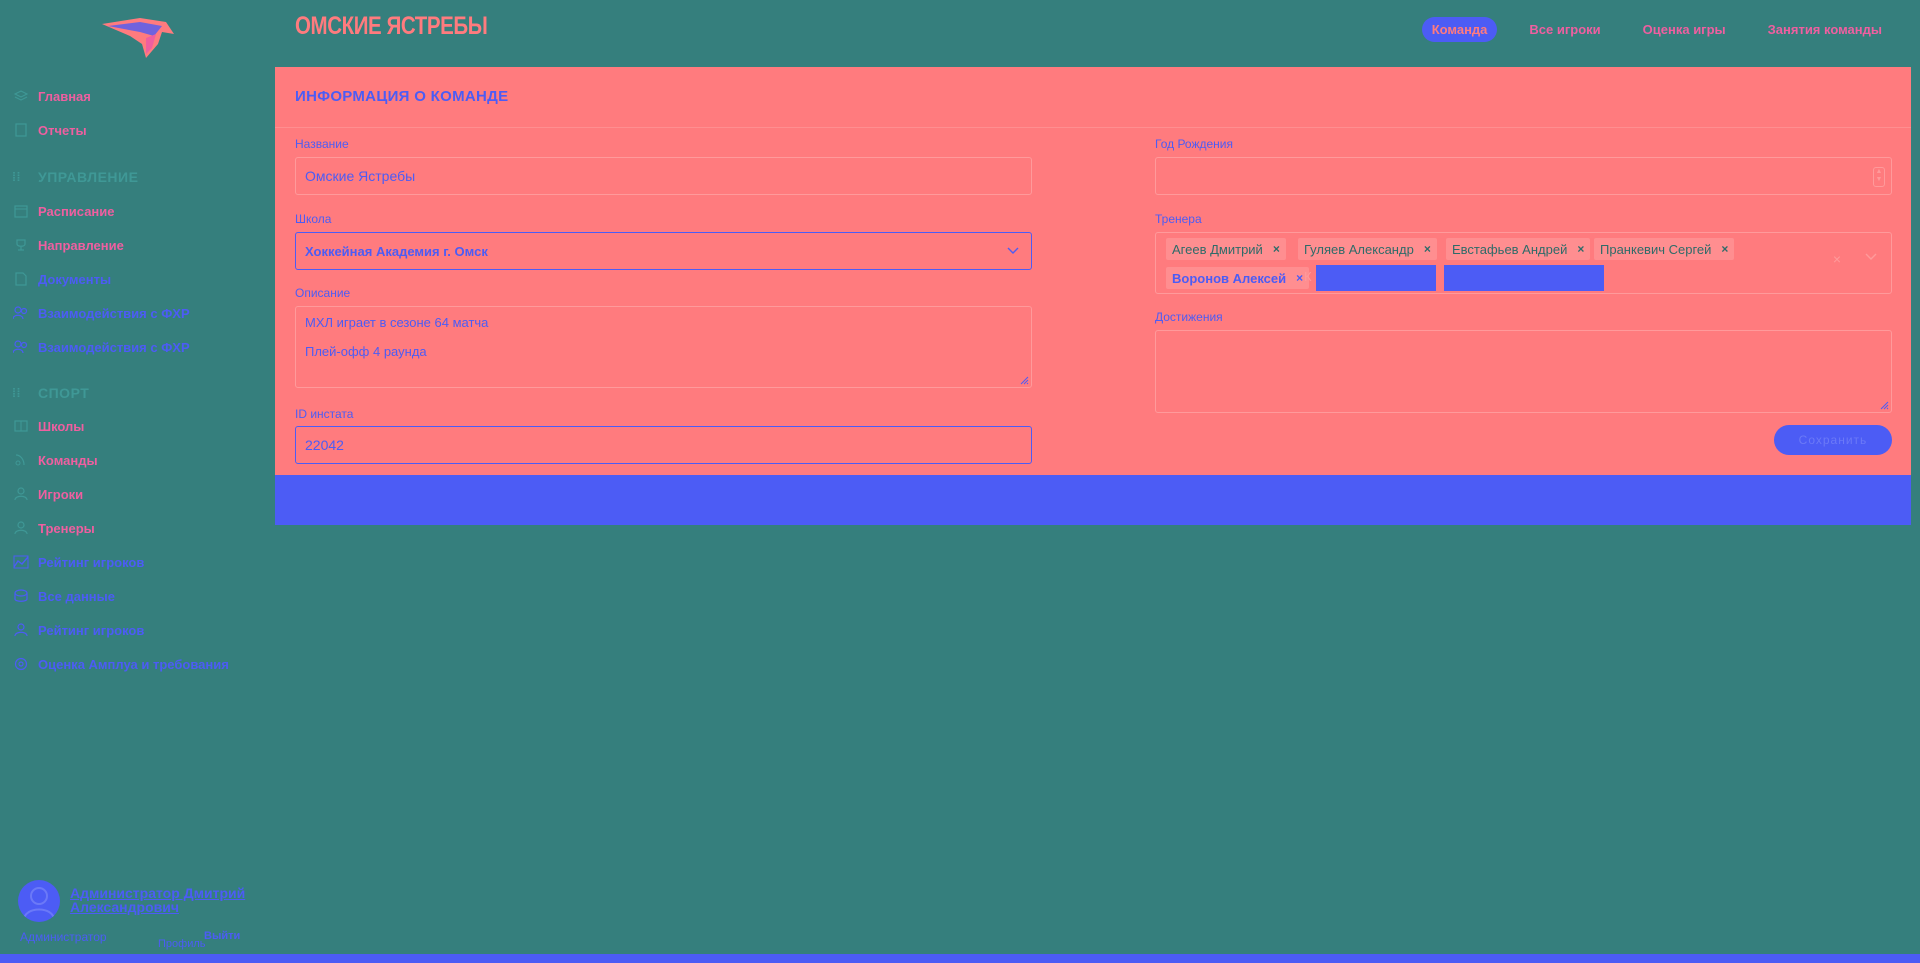  What do you see at coordinates (402, 96) in the screenshot?
I see `card-title: ИНФОРМАЦИЯ О КОМАНДЕ` at bounding box center [402, 96].